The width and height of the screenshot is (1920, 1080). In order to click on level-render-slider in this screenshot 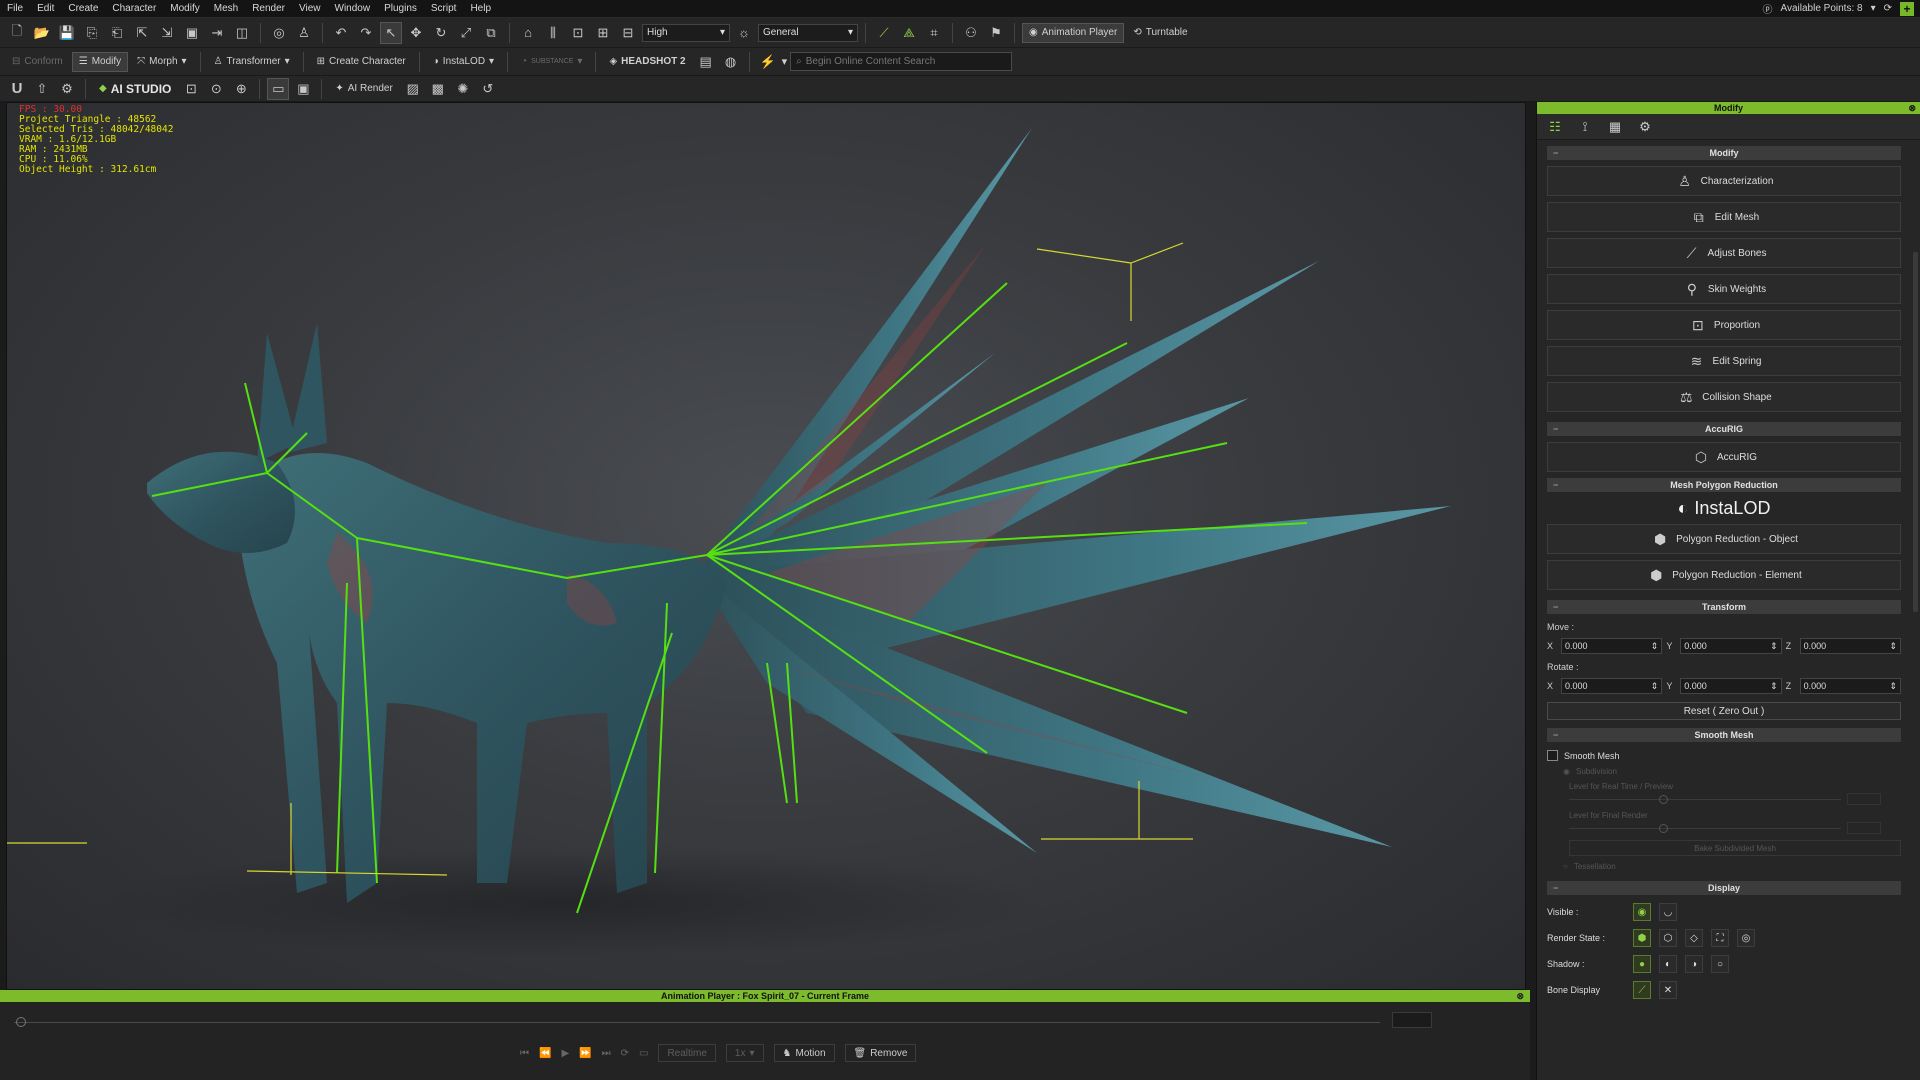, I will do `click(1725, 828)`.